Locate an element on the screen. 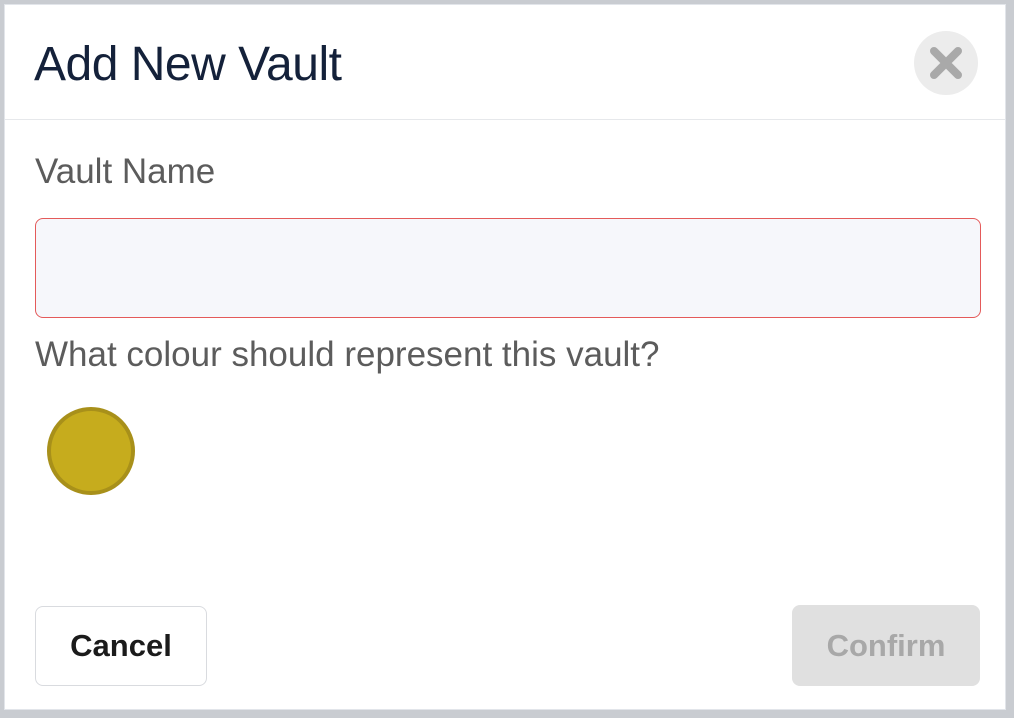 The image size is (1014, 718). close-icon is located at coordinates (946, 63).